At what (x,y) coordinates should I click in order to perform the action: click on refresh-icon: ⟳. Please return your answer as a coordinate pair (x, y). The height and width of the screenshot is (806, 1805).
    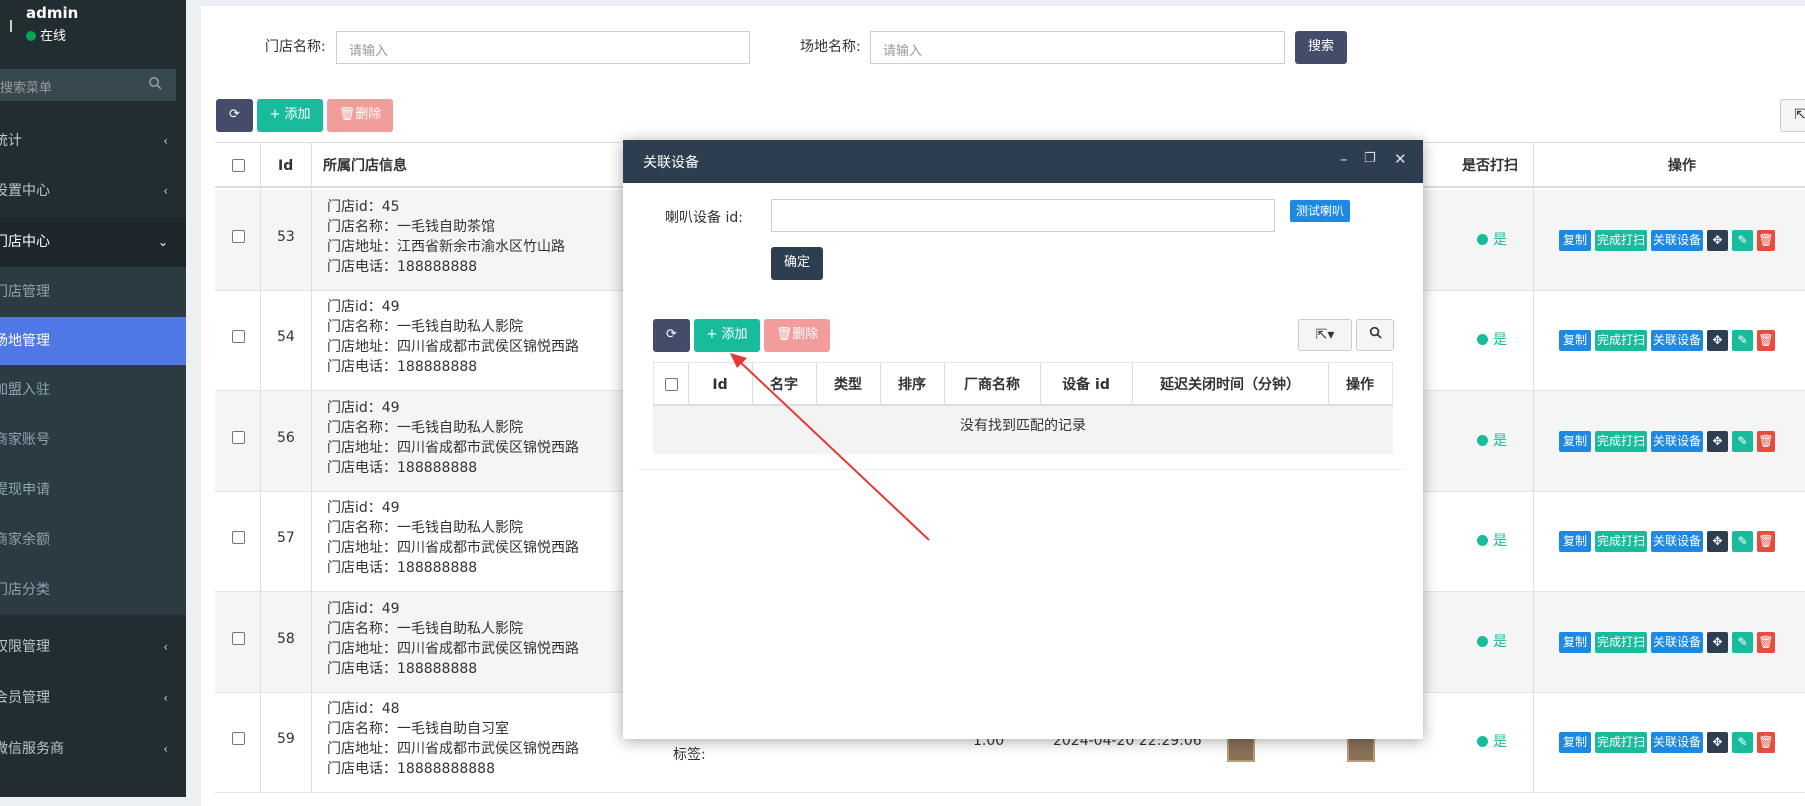
    Looking at the image, I should click on (234, 114).